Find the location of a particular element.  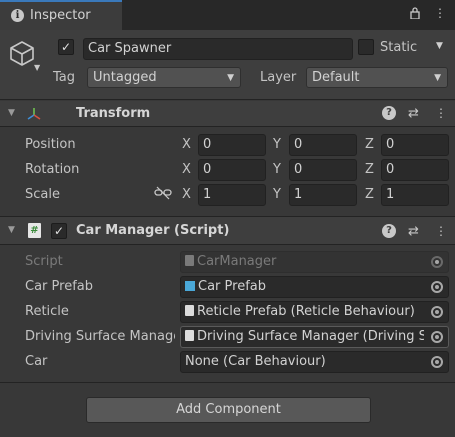

scale-x-field: 1 is located at coordinates (232, 195).